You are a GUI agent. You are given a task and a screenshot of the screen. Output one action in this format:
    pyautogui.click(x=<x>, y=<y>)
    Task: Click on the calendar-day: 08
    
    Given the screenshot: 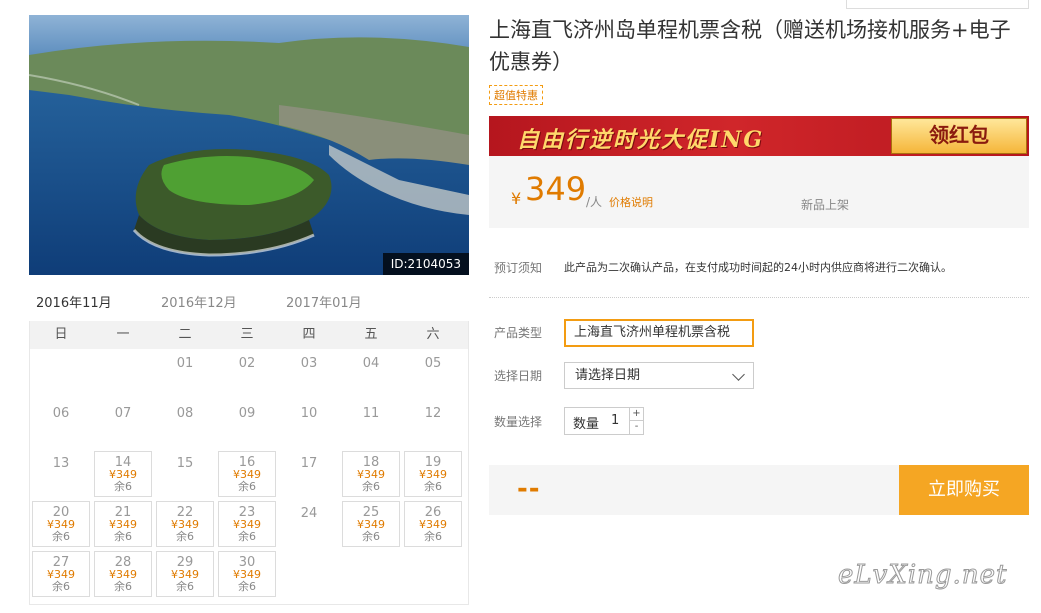 What is the action you would take?
    pyautogui.click(x=185, y=424)
    